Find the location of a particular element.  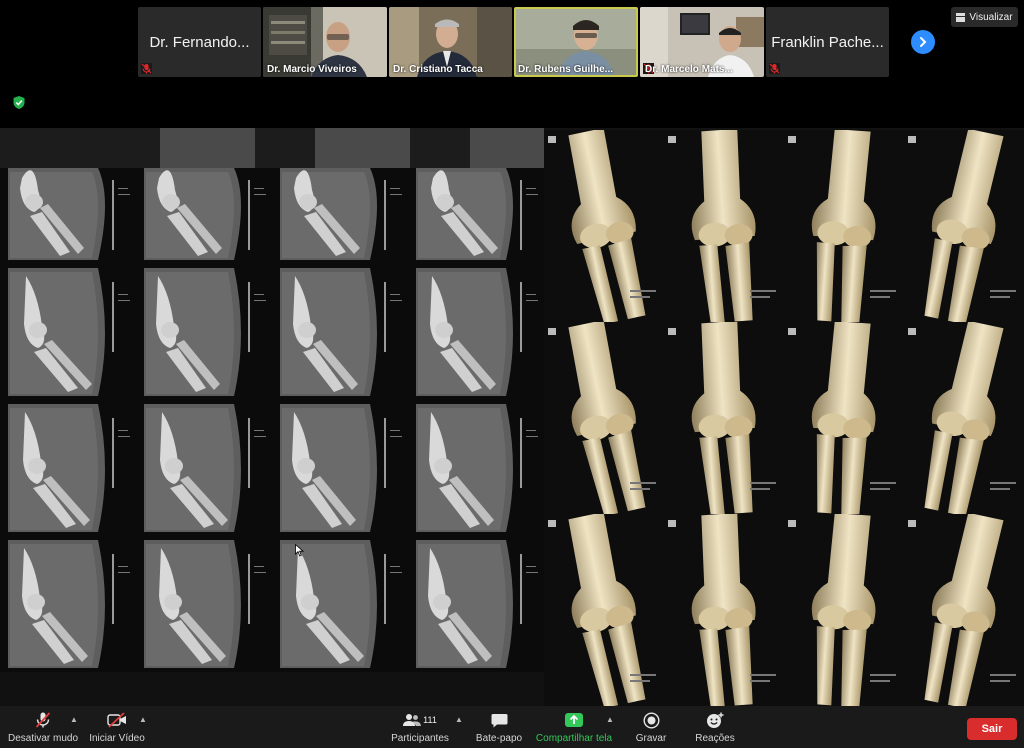

share-screen-button: Compartilhar tela is located at coordinates (574, 727).